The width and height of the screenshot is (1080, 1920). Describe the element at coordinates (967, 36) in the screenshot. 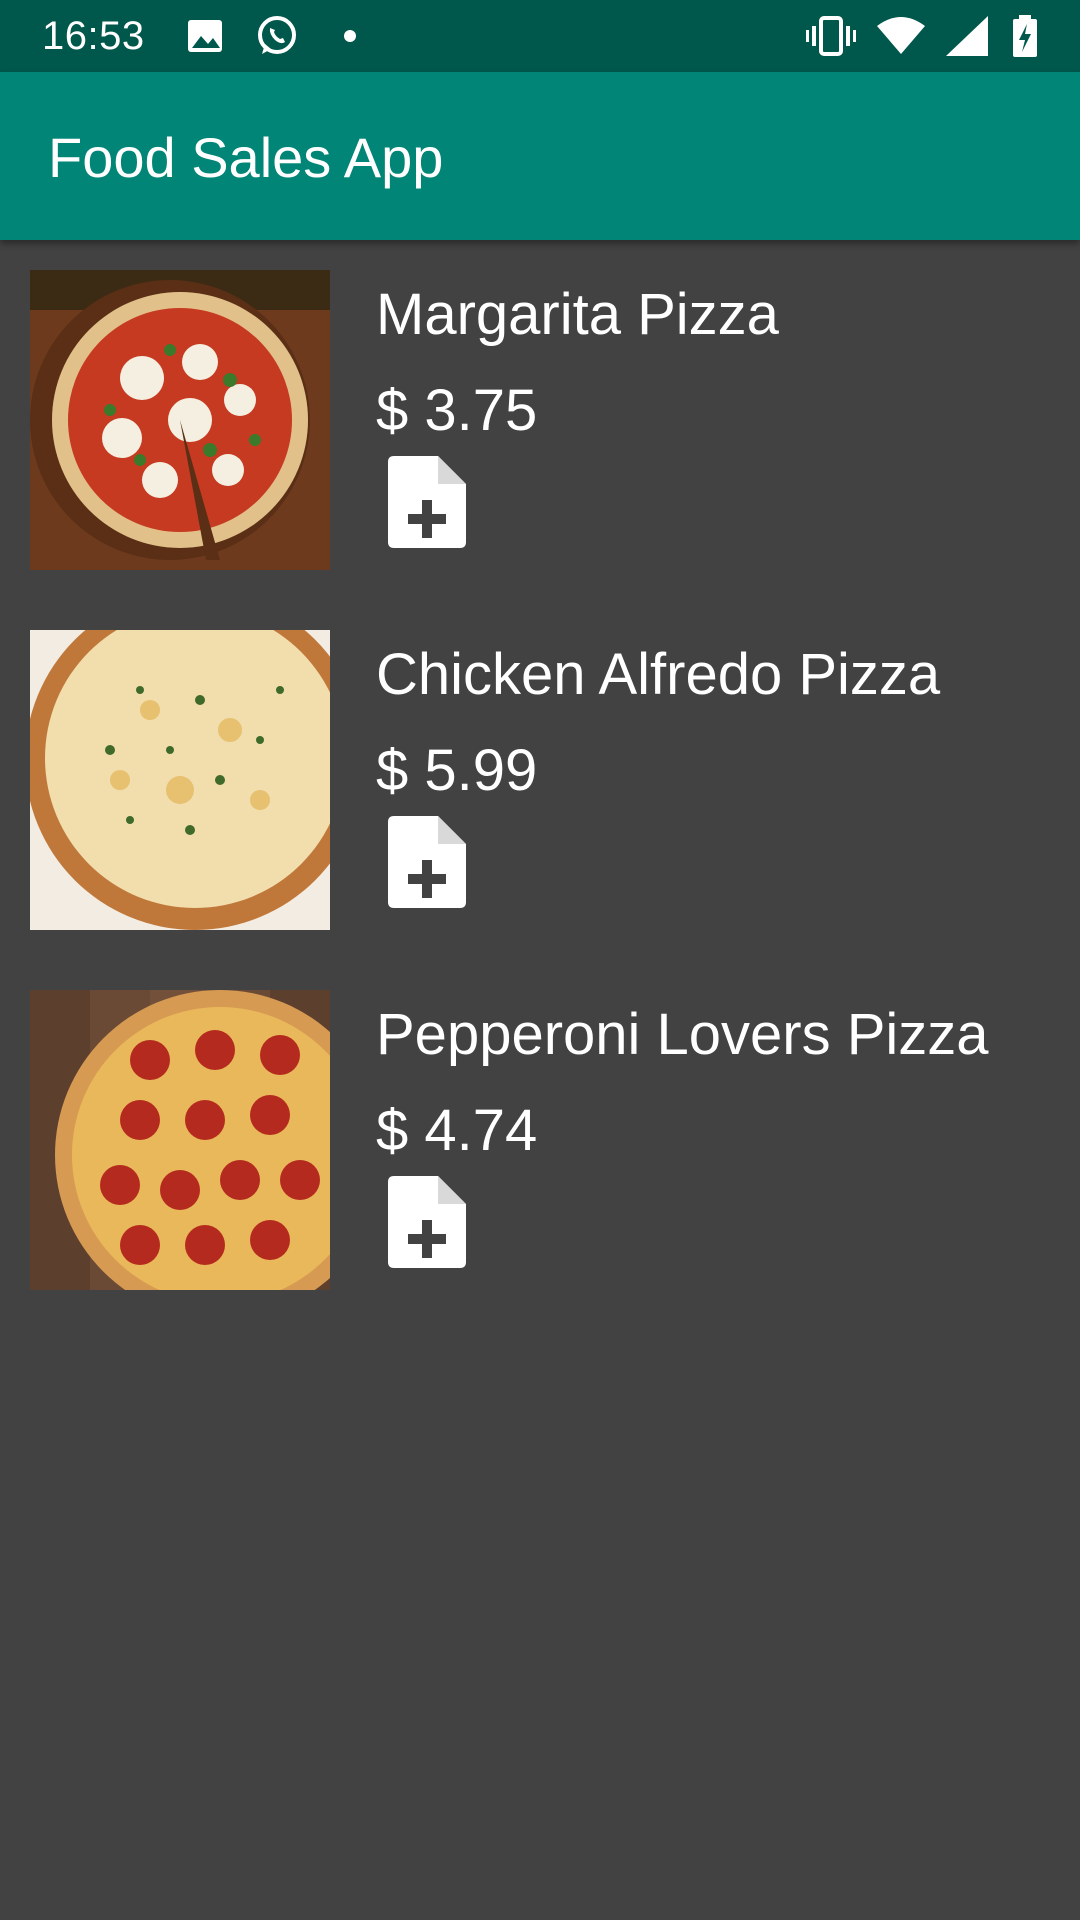

I see `signal-icon` at that location.